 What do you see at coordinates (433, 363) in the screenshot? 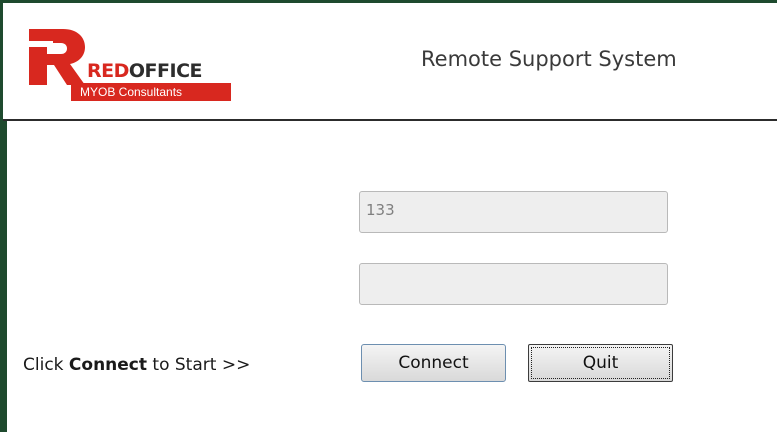
I see `connect-button: Connect` at bounding box center [433, 363].